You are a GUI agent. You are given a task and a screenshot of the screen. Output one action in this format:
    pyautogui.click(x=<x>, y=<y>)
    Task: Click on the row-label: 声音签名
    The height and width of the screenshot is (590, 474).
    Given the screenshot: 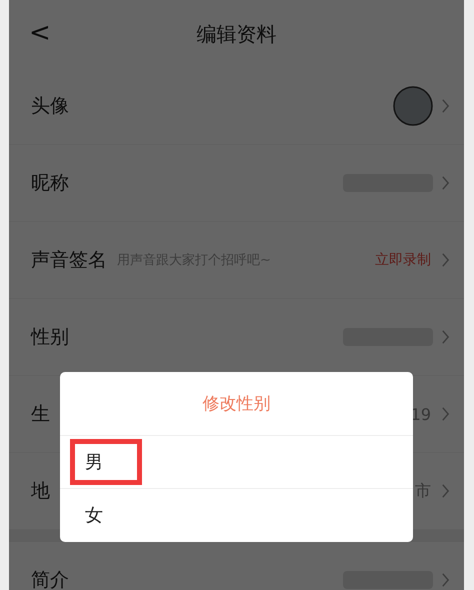 What is the action you would take?
    pyautogui.click(x=69, y=260)
    